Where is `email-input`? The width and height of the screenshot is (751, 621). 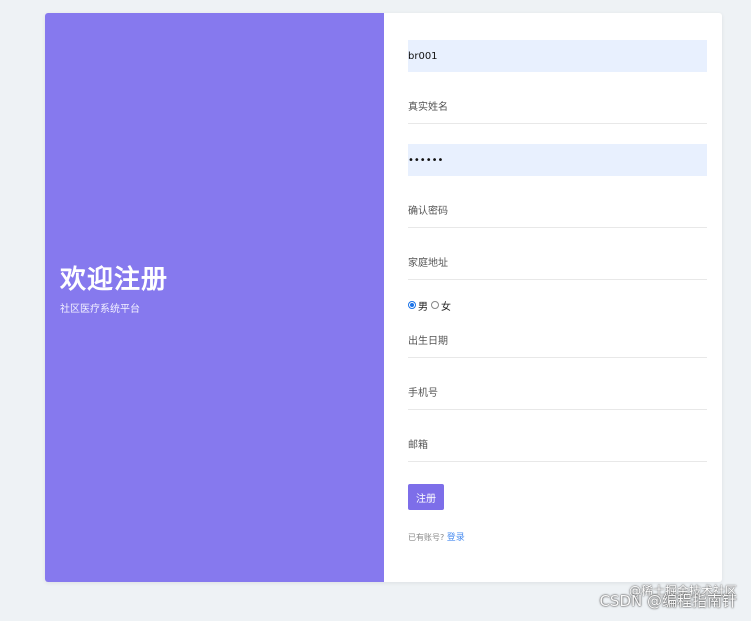
email-input is located at coordinates (557, 446).